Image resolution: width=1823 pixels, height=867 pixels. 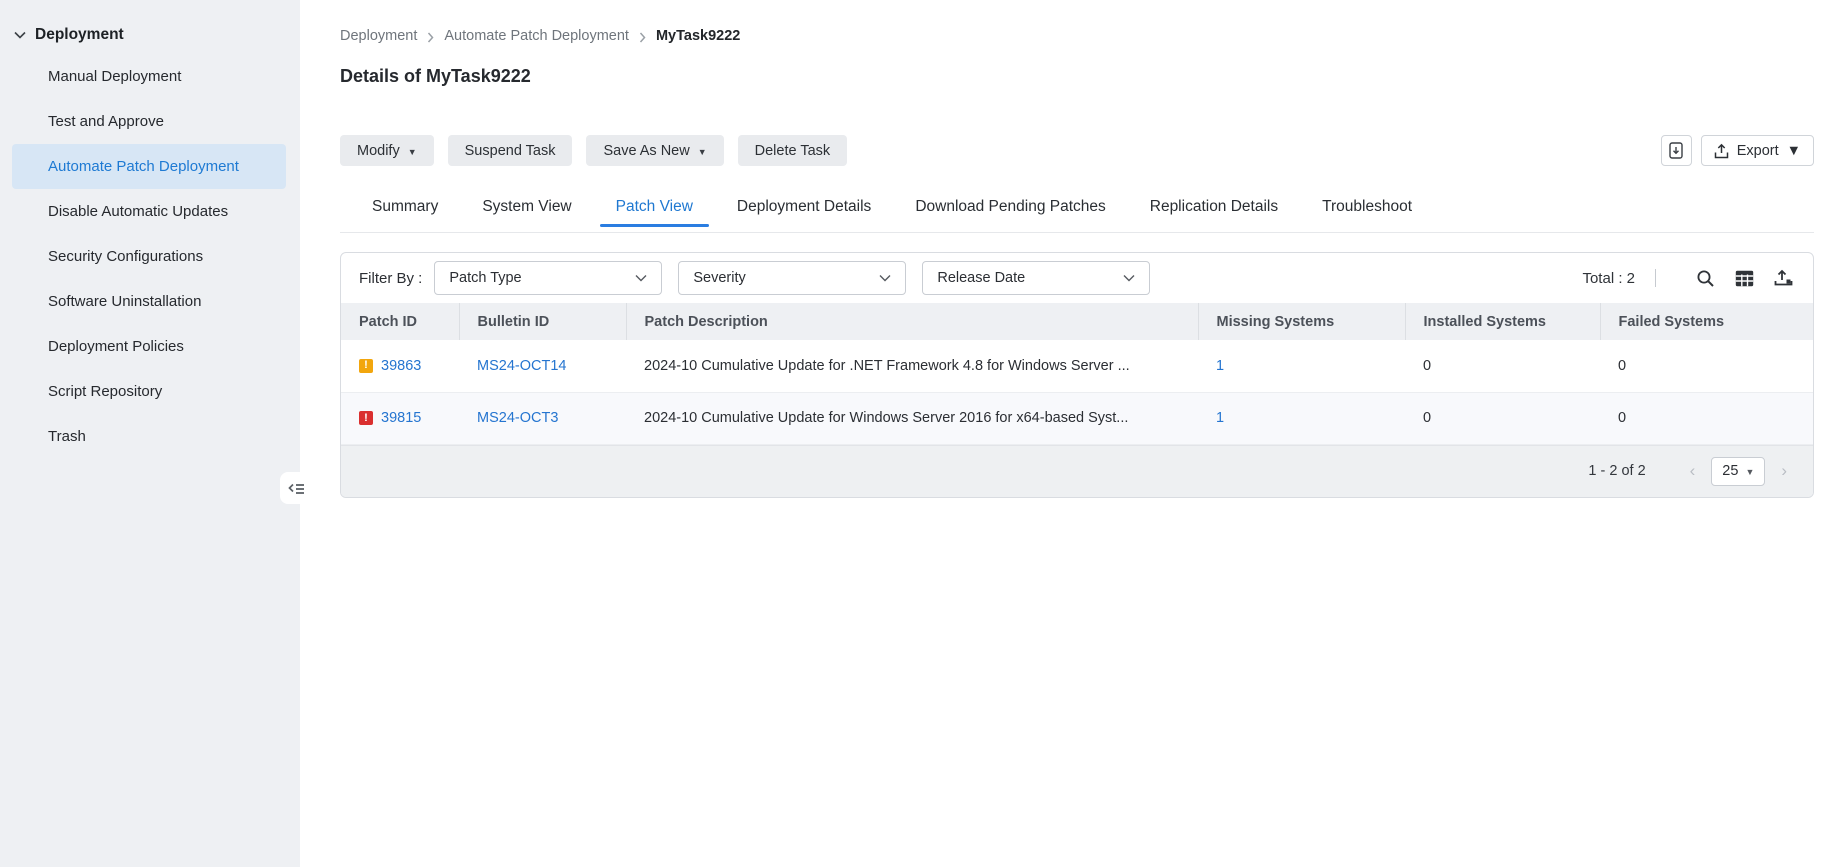 What do you see at coordinates (485, 278) in the screenshot?
I see `patch-type-dropdown-value: Patch Type` at bounding box center [485, 278].